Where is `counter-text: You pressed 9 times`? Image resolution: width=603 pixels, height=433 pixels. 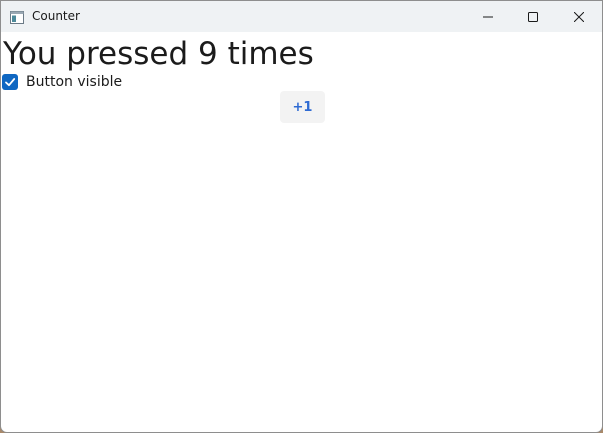 counter-text: You pressed 9 times is located at coordinates (158, 54).